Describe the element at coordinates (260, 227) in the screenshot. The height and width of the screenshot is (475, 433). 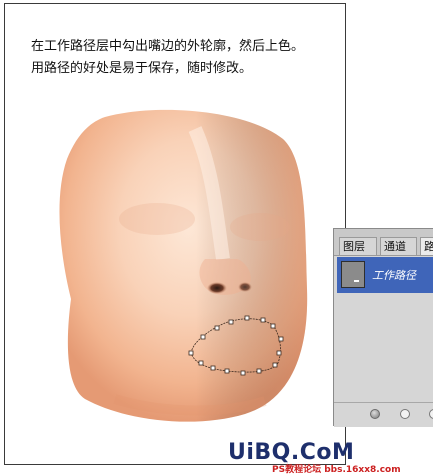
I see `eye-shadow-right` at that location.